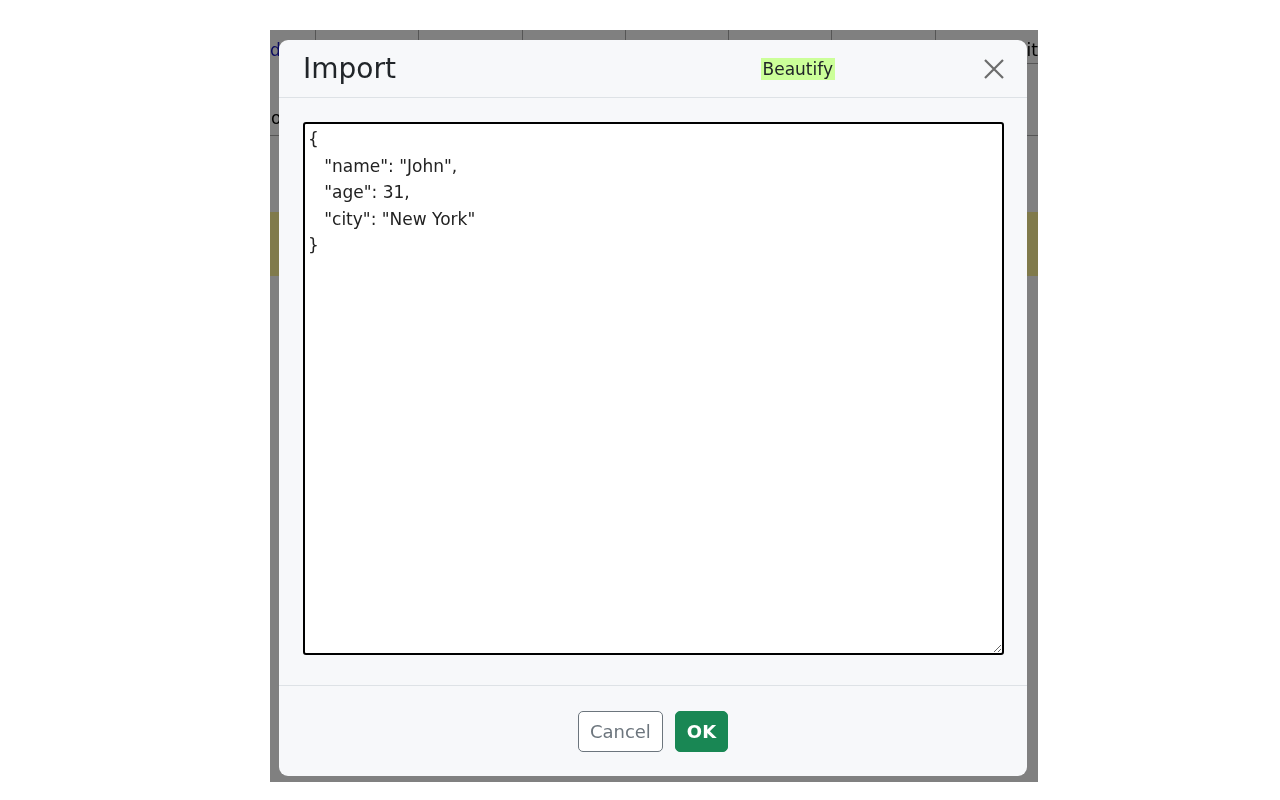 This screenshot has width=1280, height=800. What do you see at coordinates (994, 68) in the screenshot?
I see `close-icon` at bounding box center [994, 68].